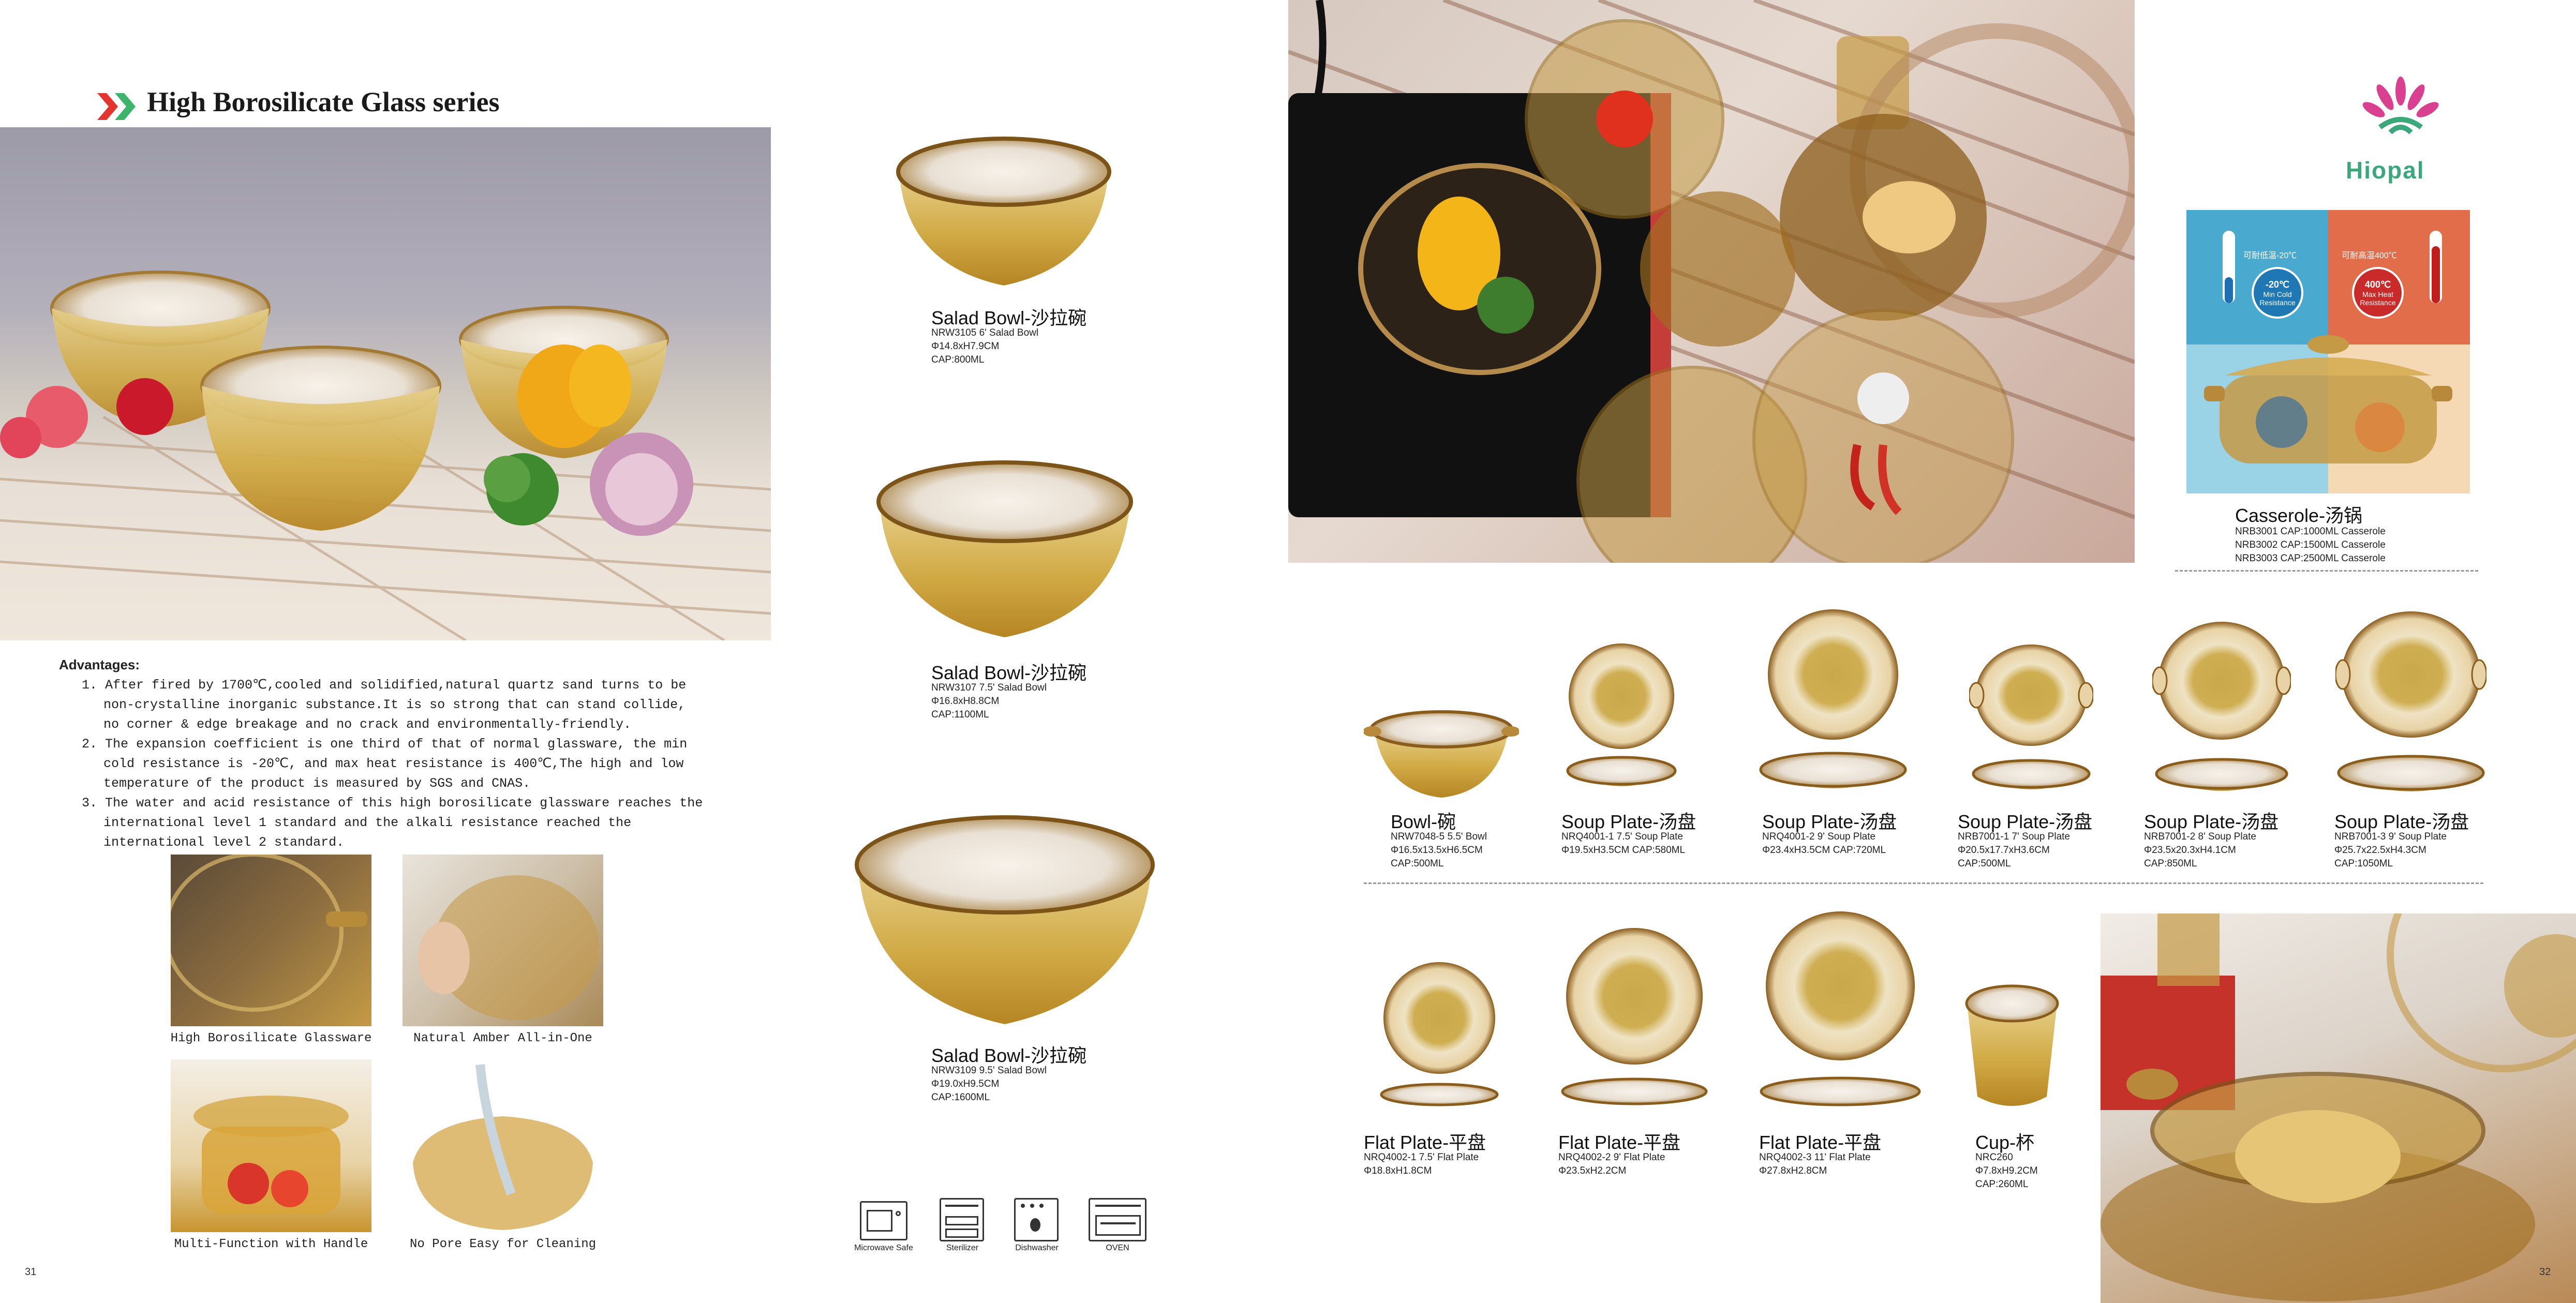 Image resolution: width=2576 pixels, height=1303 pixels. What do you see at coordinates (2545, 1272) in the screenshot?
I see `page-number: 32` at bounding box center [2545, 1272].